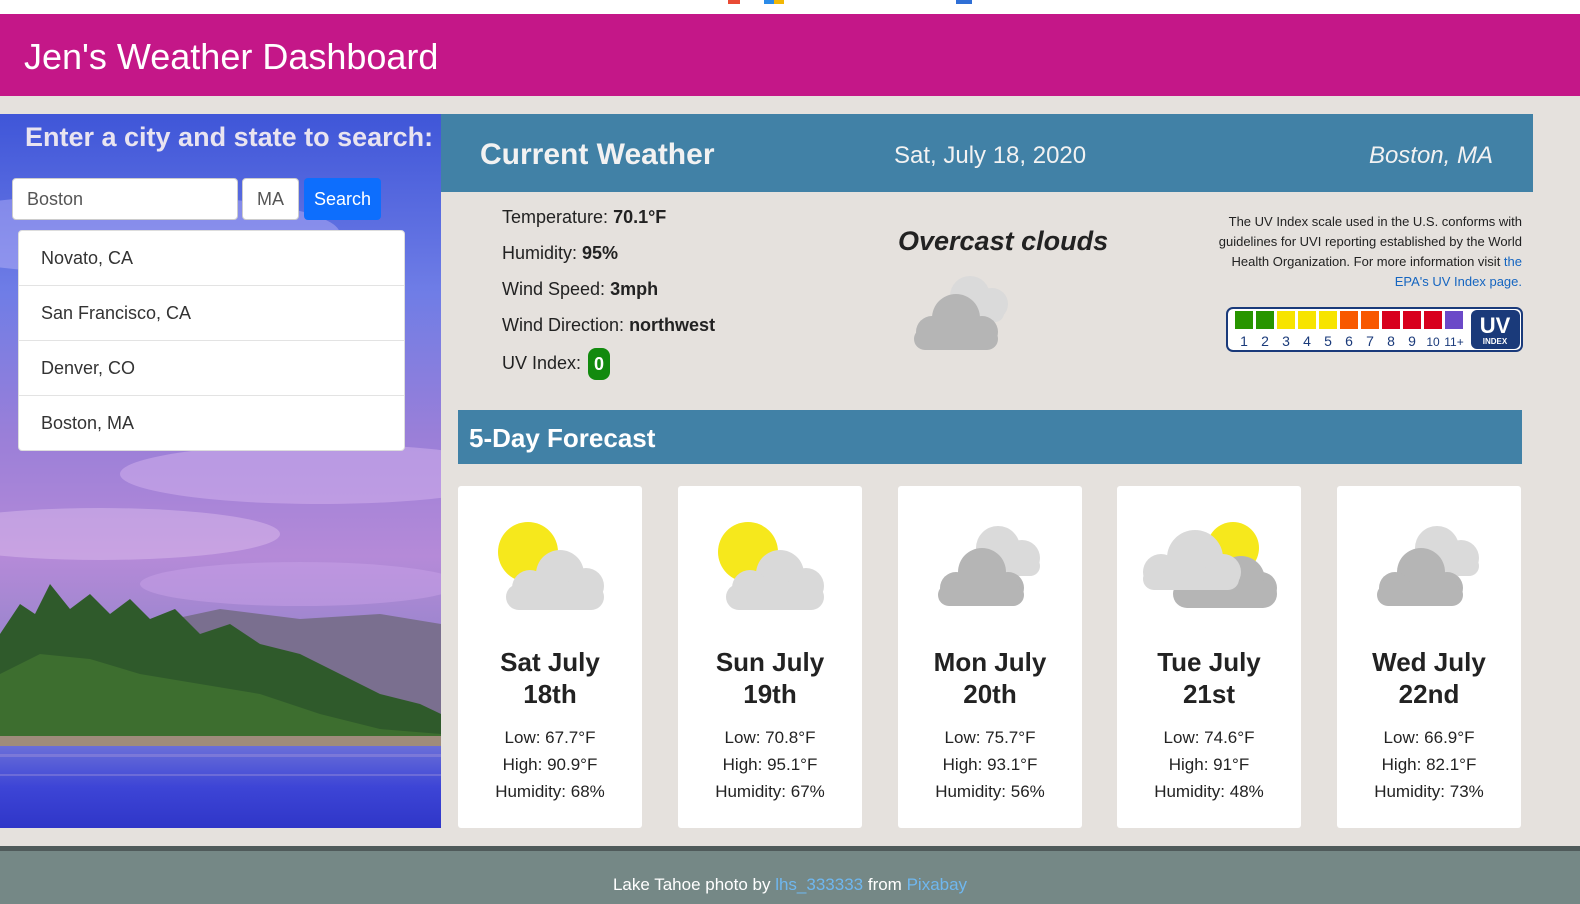  Describe the element at coordinates (1307, 341) in the screenshot. I see `uv-scale-number: 4` at that location.